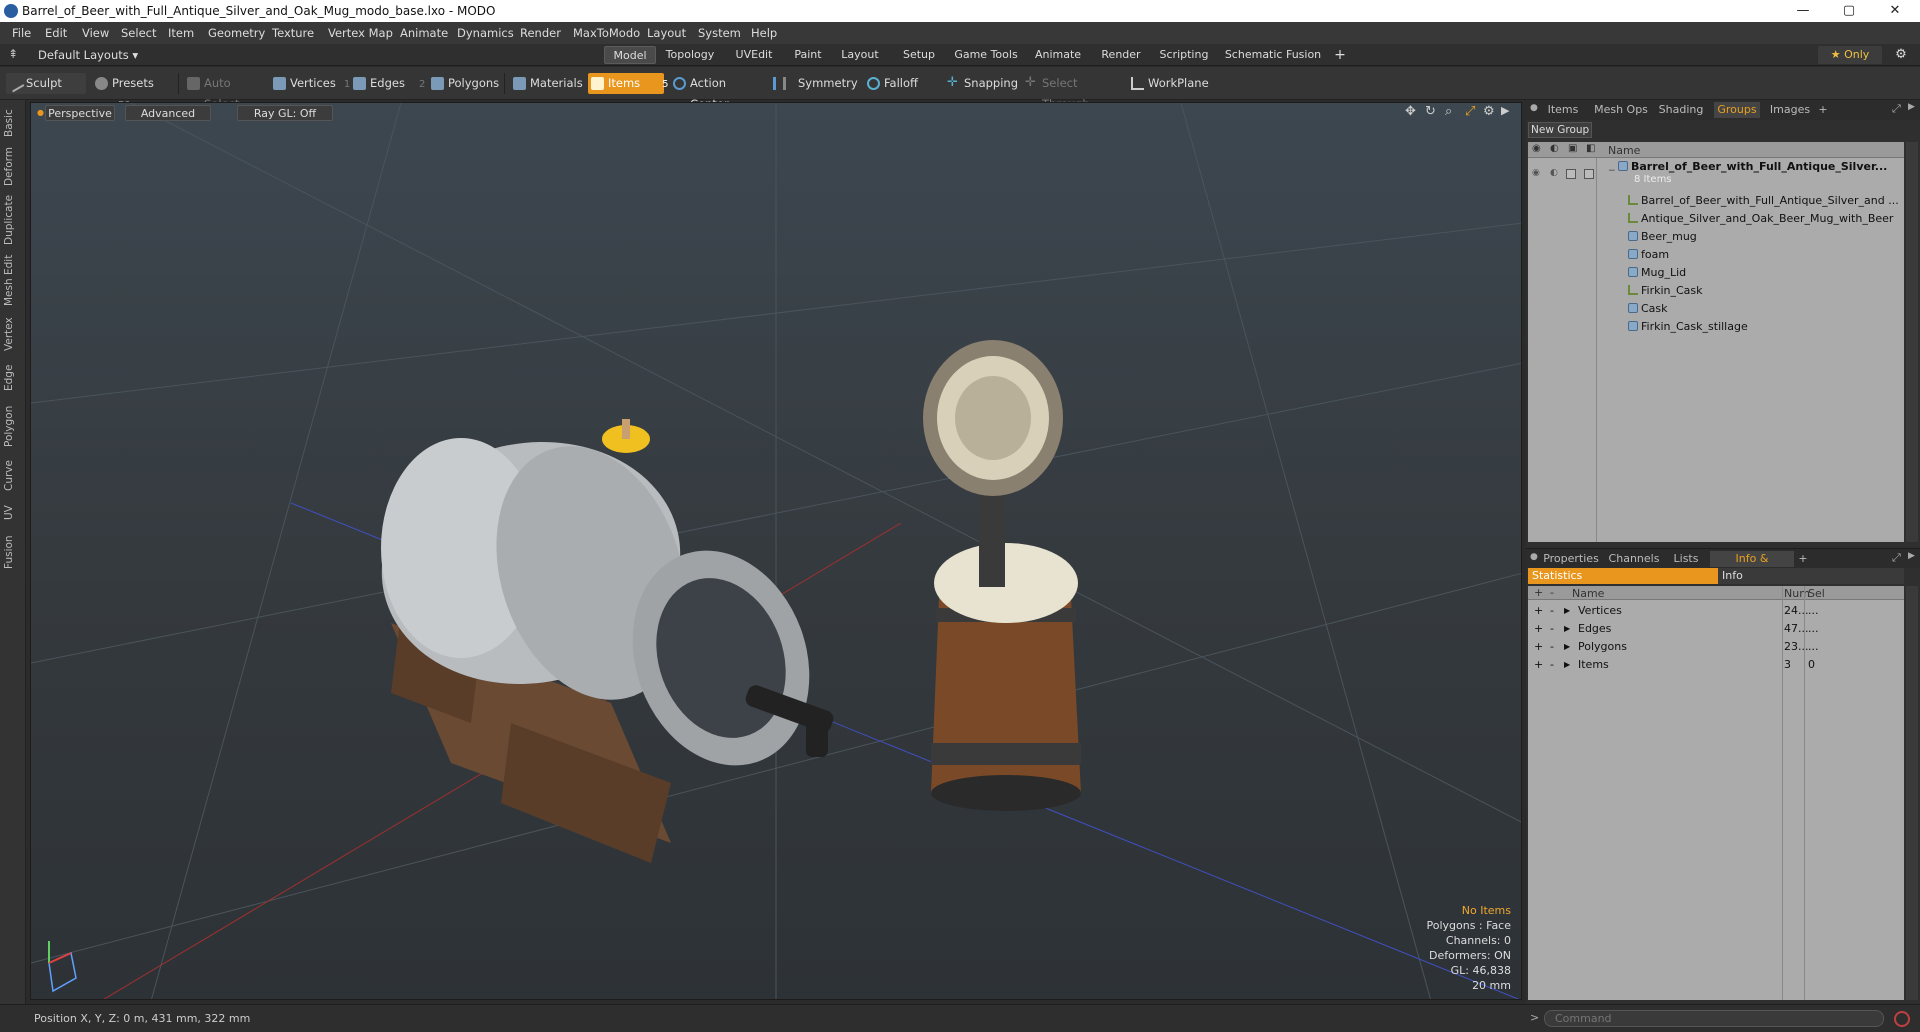  I want to click on collapse-arrow-icon: −, so click(1612, 171).